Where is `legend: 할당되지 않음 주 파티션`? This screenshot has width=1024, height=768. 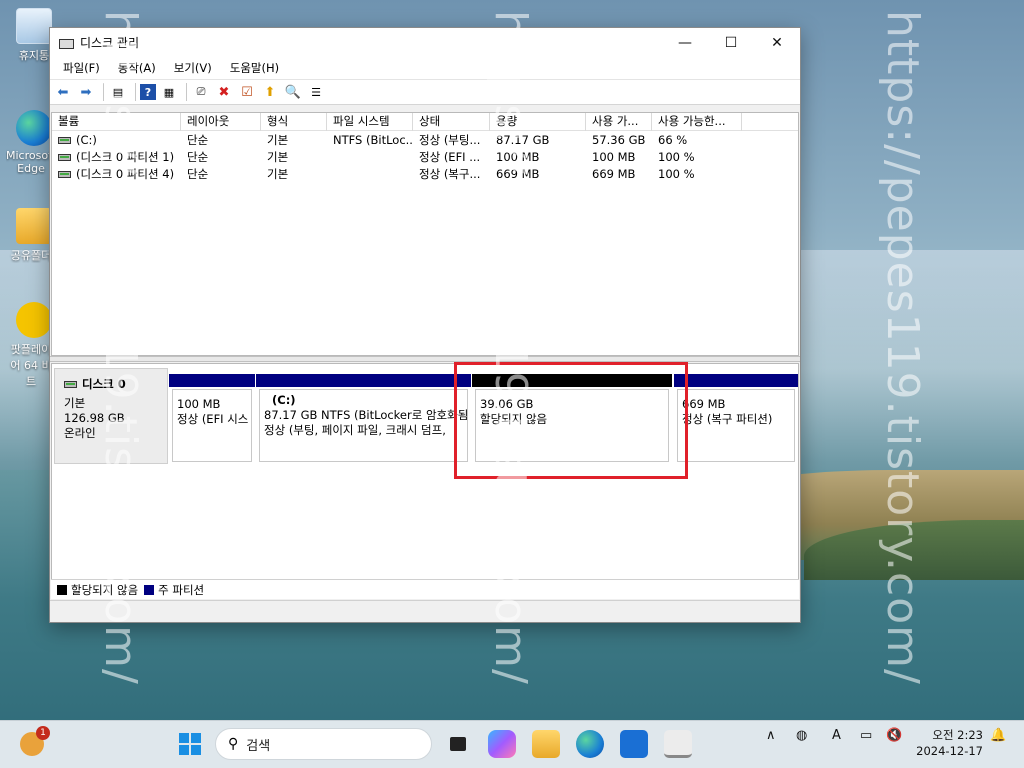 legend: 할당되지 않음 주 파티션 is located at coordinates (425, 589).